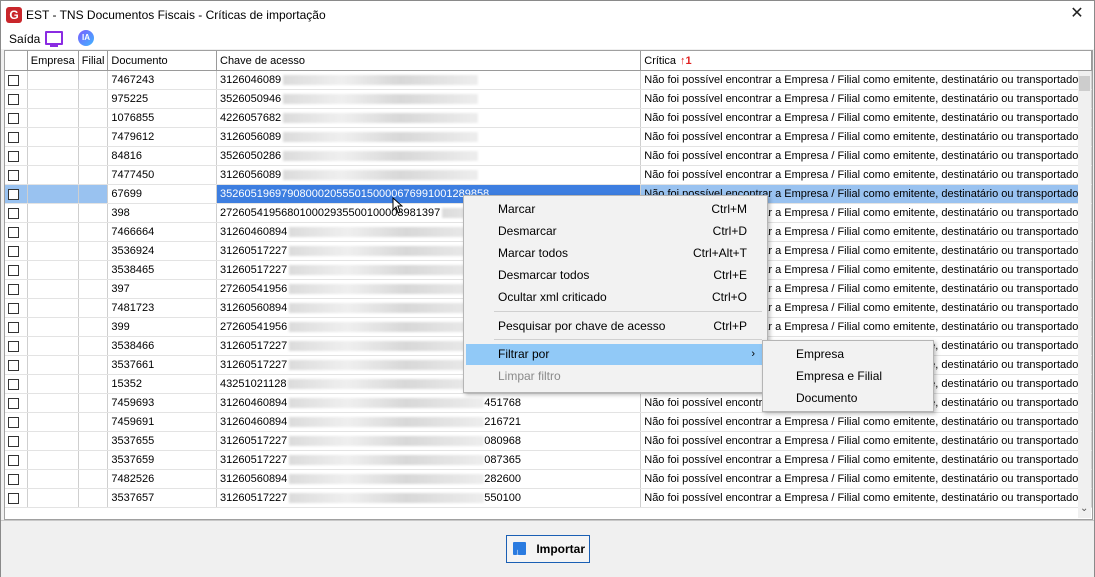  Describe the element at coordinates (1077, 14) in the screenshot. I see `close-button: ✕` at that location.